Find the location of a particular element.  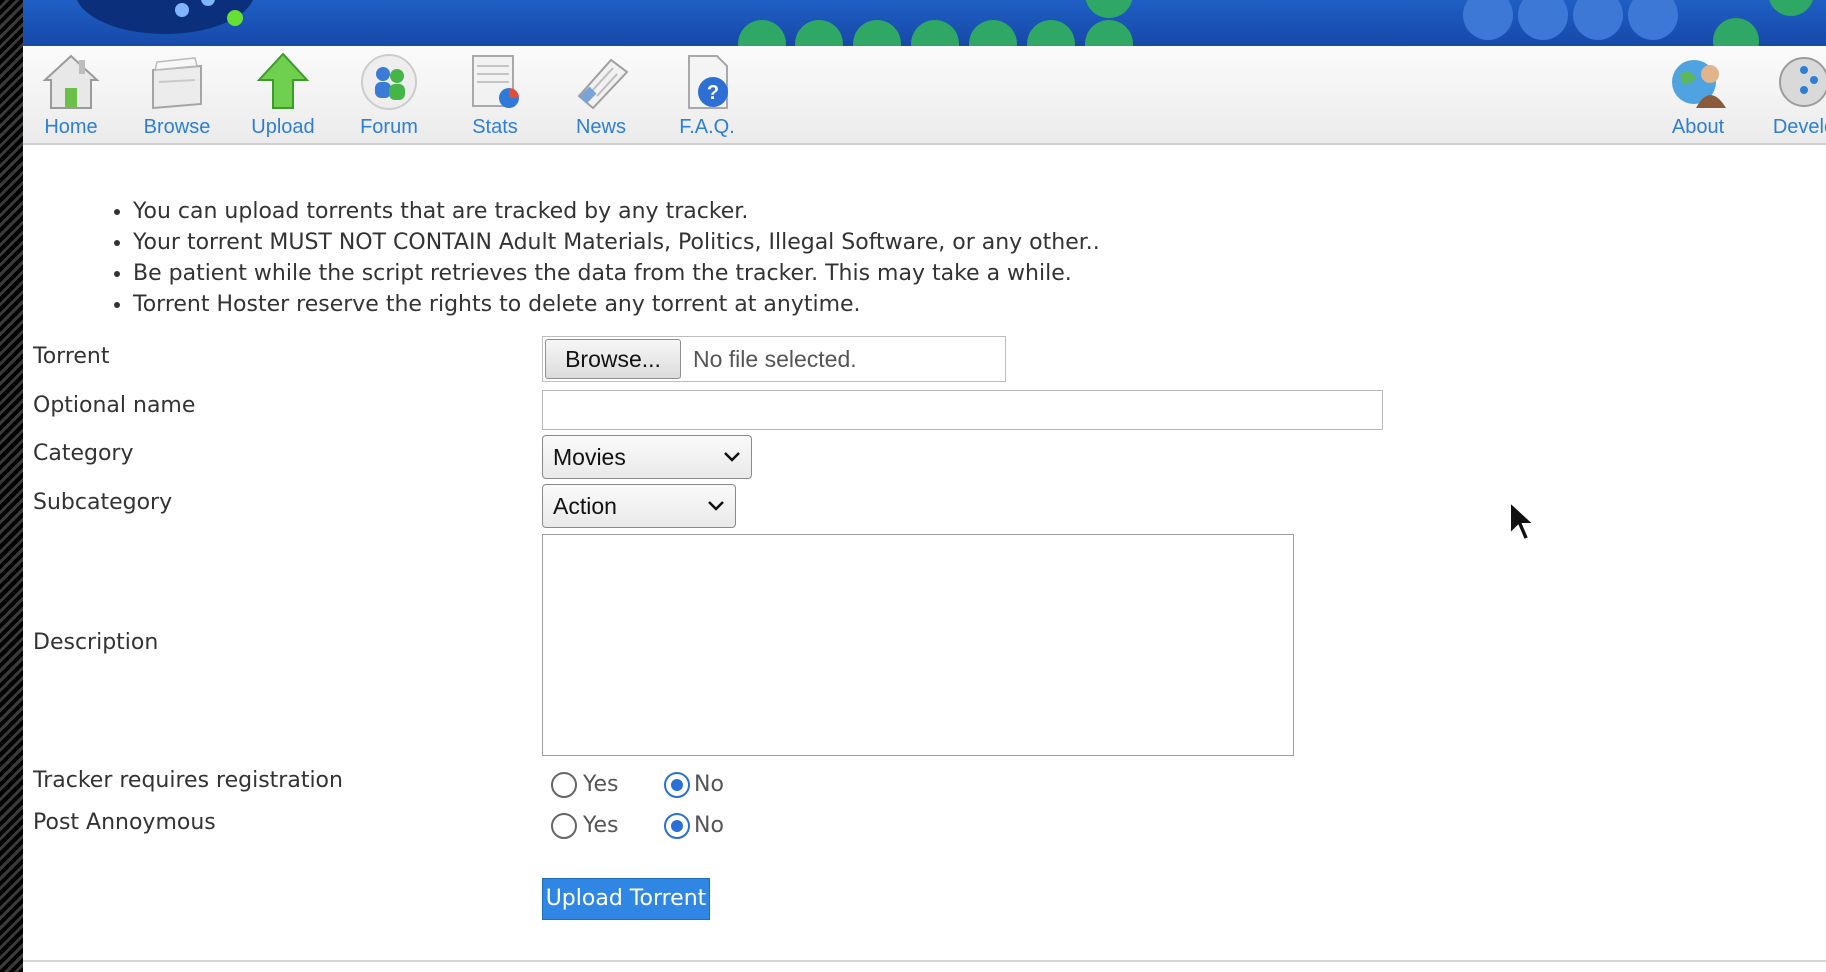

nav-label: F.A.Q. is located at coordinates (707, 127).